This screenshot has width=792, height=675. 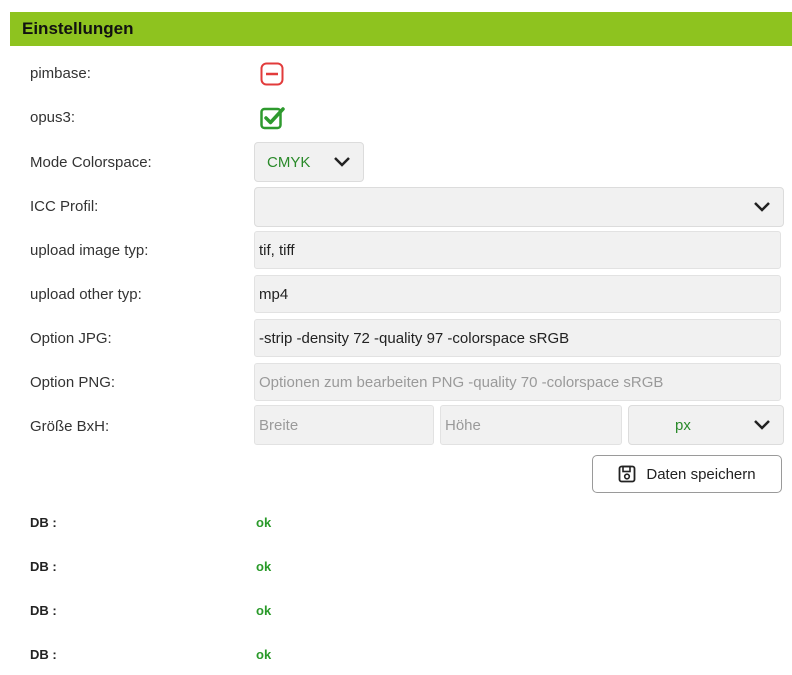 I want to click on save-button: Daten speichern, so click(x=687, y=474).